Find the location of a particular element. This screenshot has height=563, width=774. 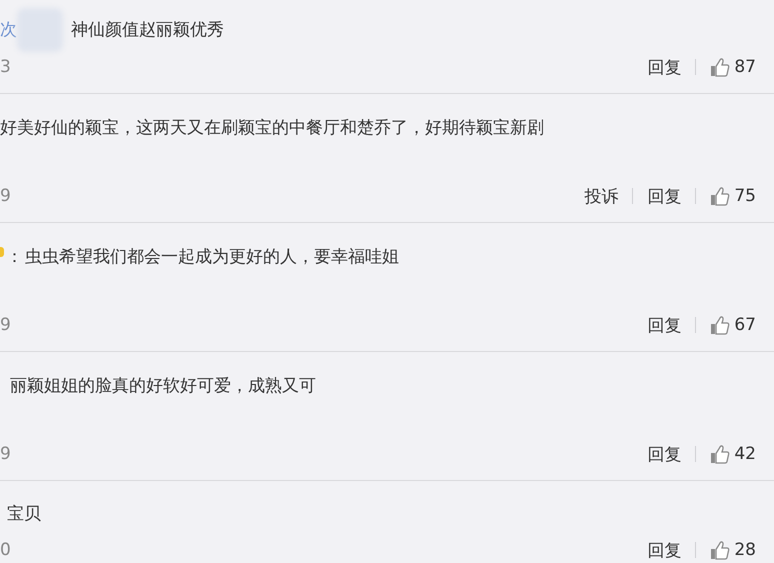

timestamp: 0 is located at coordinates (5, 550).